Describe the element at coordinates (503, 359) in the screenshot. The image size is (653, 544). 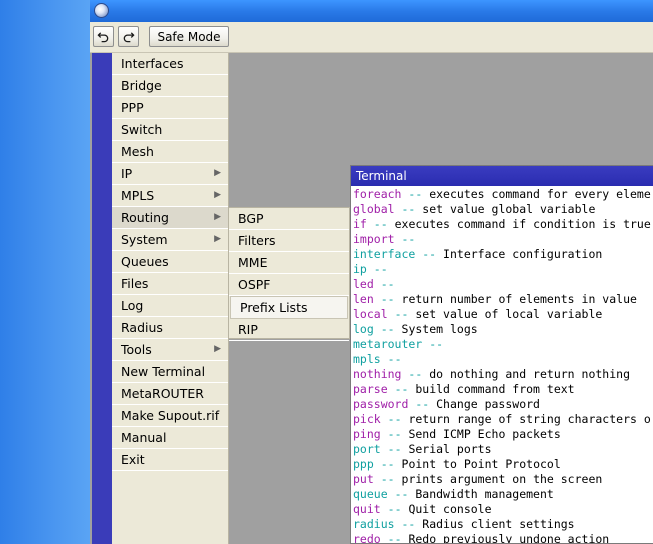
I see `terminal-line: mpls --` at that location.